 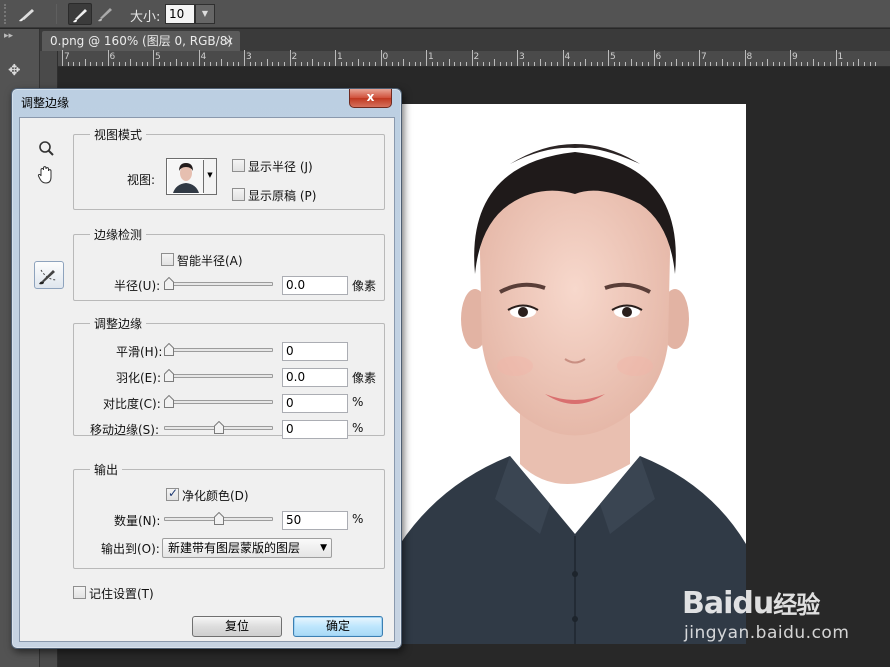 I want to click on smooth-slider-thumb, so click(x=169, y=349).